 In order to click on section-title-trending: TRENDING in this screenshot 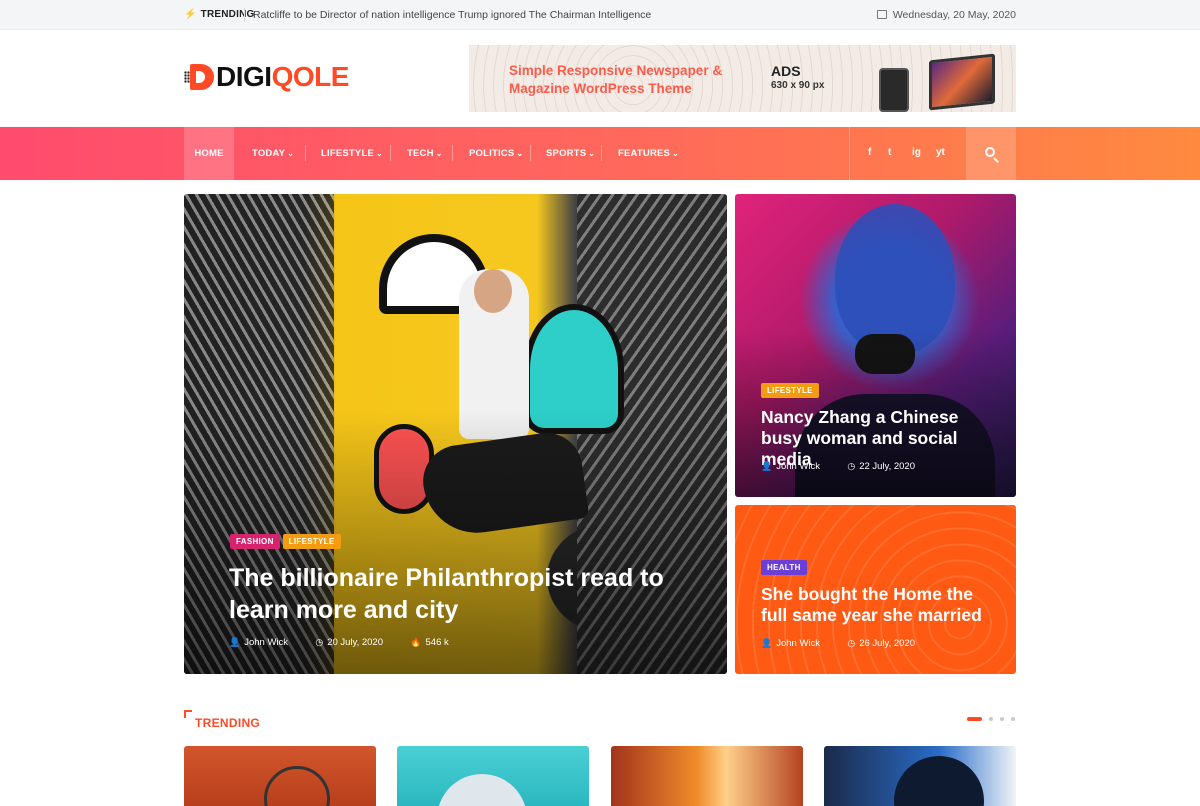, I will do `click(222, 720)`.